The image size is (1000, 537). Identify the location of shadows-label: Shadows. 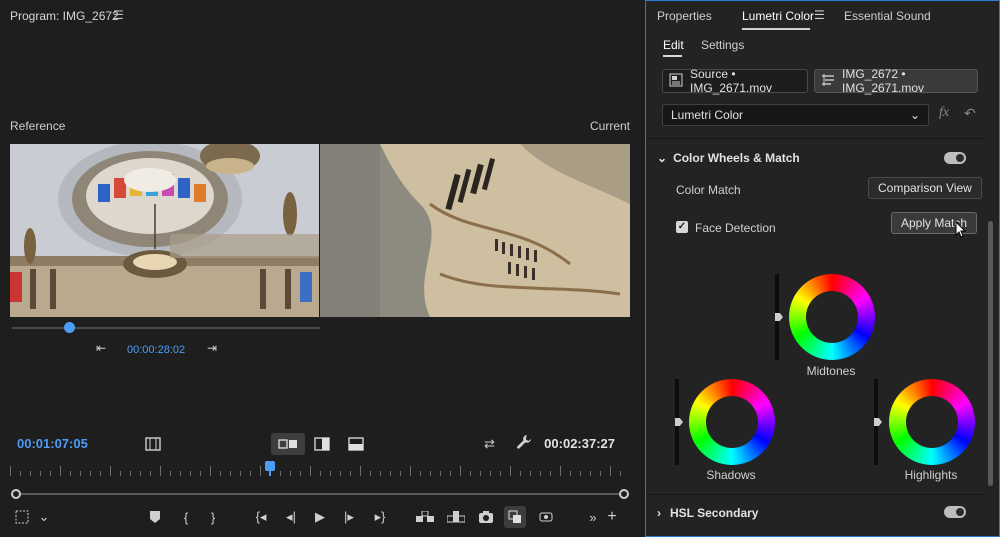
(731, 475).